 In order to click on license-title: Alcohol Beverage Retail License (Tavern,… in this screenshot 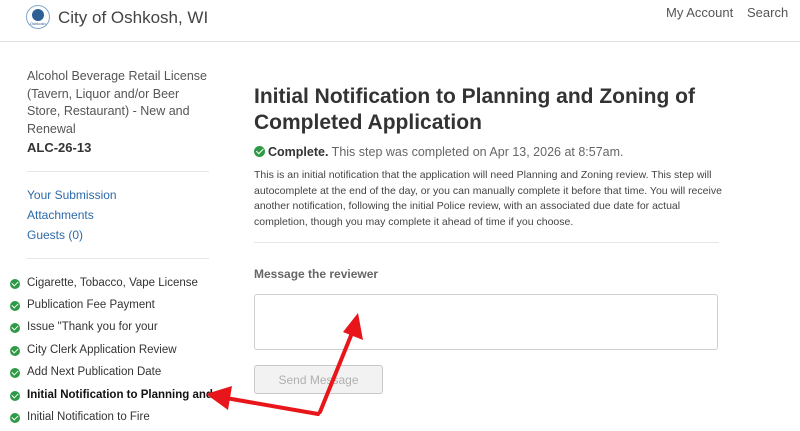, I will do `click(117, 102)`.